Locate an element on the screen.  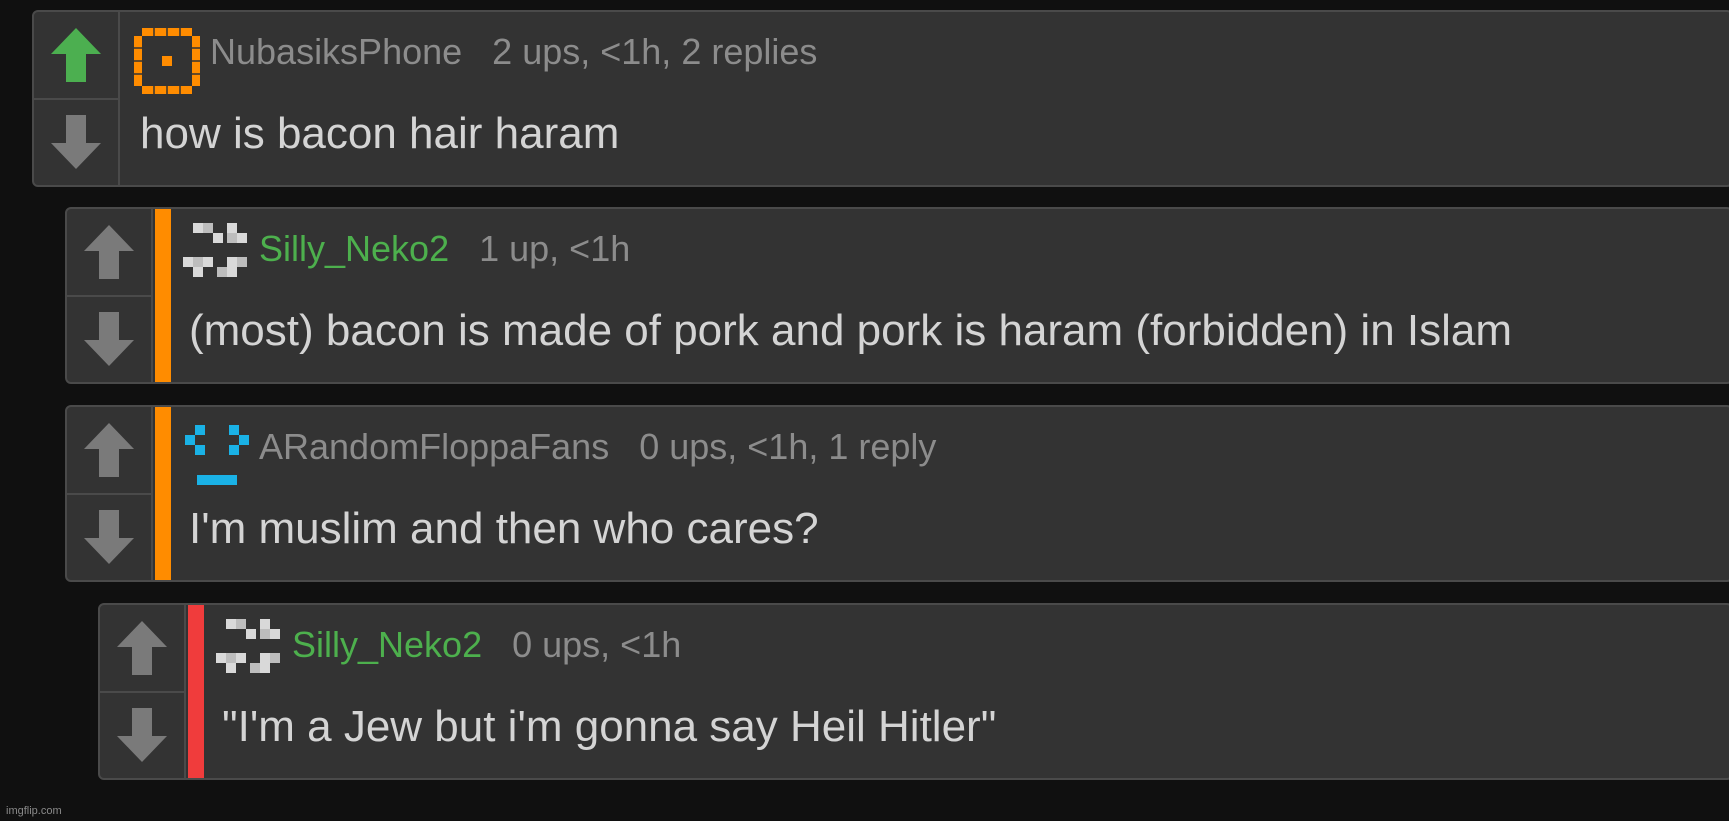
comment-text: how is bacon hair haram is located at coordinates (380, 133).